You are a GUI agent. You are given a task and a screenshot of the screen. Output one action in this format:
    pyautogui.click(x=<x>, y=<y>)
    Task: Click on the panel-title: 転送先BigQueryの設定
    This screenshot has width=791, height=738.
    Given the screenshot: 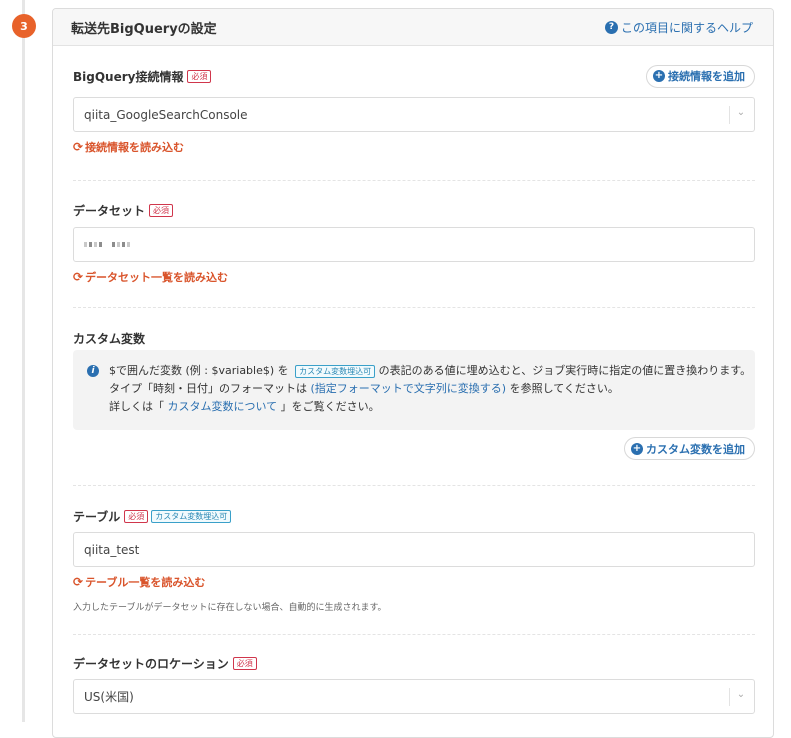 What is the action you would take?
    pyautogui.click(x=144, y=29)
    